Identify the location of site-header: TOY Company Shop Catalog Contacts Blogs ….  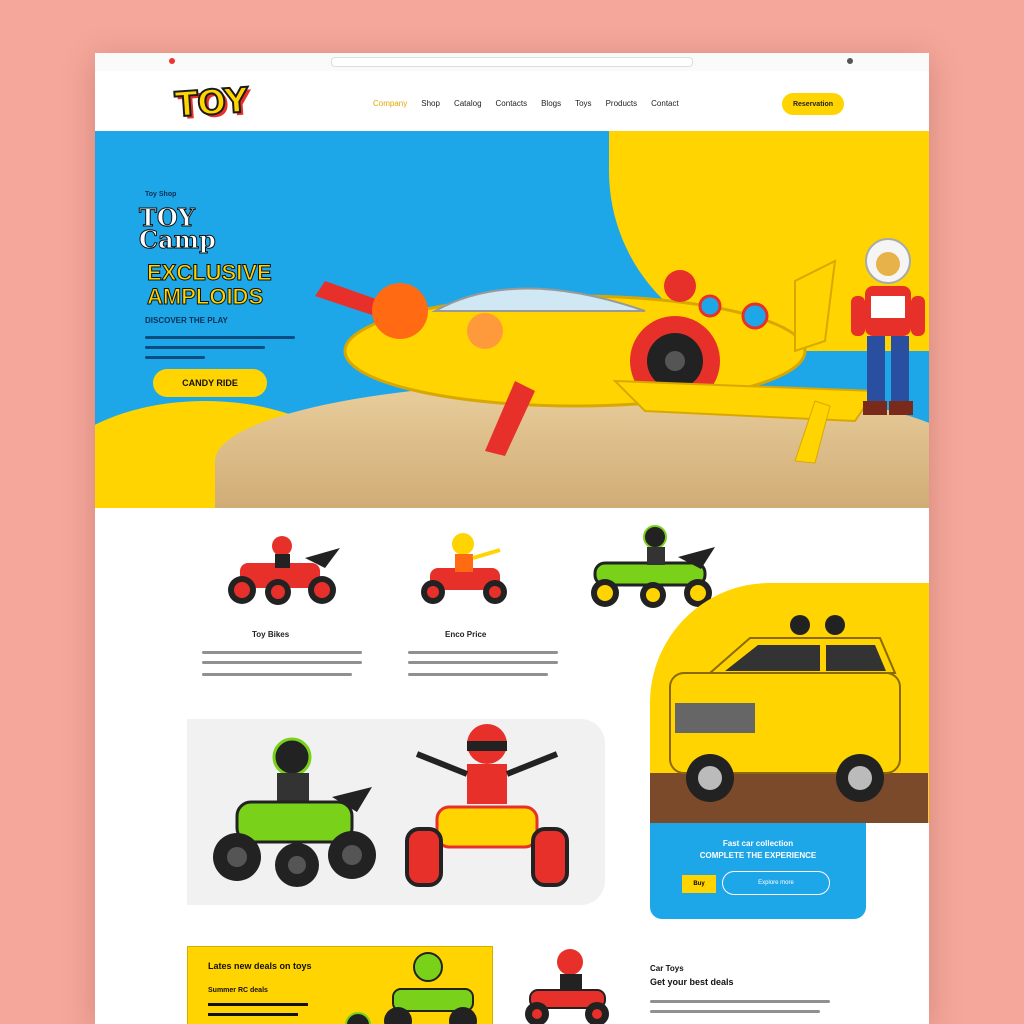
(512, 101).